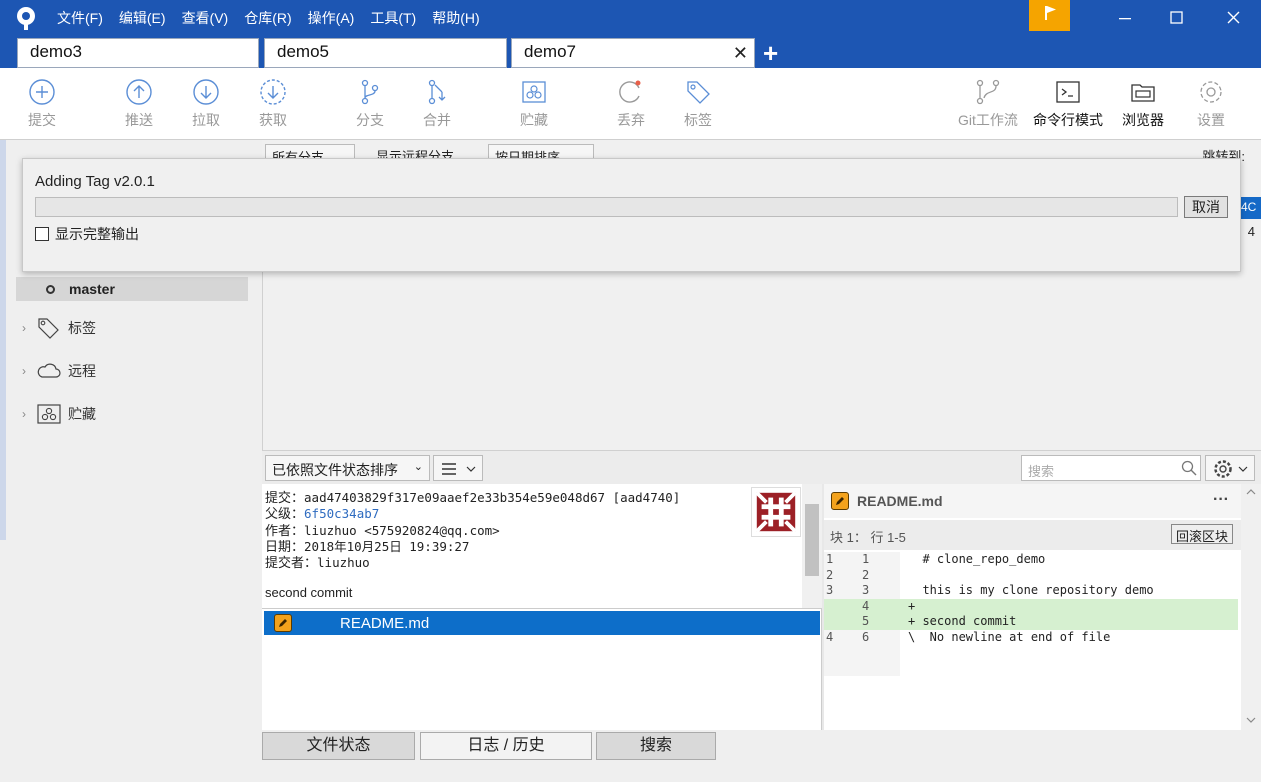 Image resolution: width=1261 pixels, height=782 pixels. I want to click on tag-button: 标签, so click(698, 104).